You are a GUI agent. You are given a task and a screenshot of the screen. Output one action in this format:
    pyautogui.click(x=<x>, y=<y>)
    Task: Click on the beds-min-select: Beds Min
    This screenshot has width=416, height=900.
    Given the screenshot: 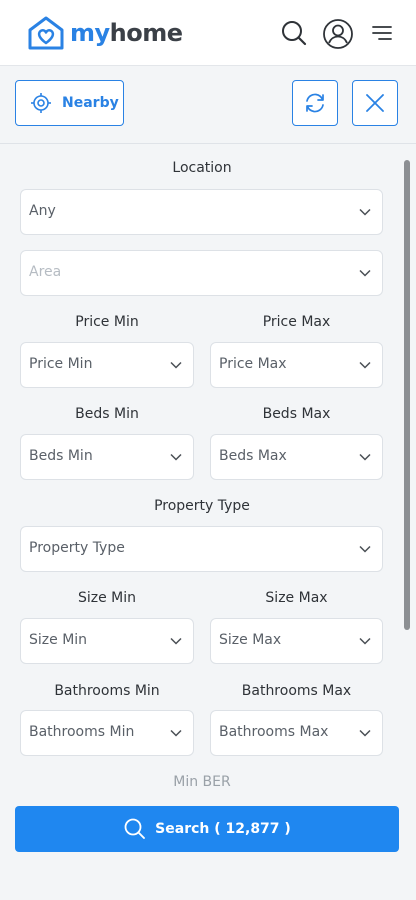 What is the action you would take?
    pyautogui.click(x=107, y=457)
    